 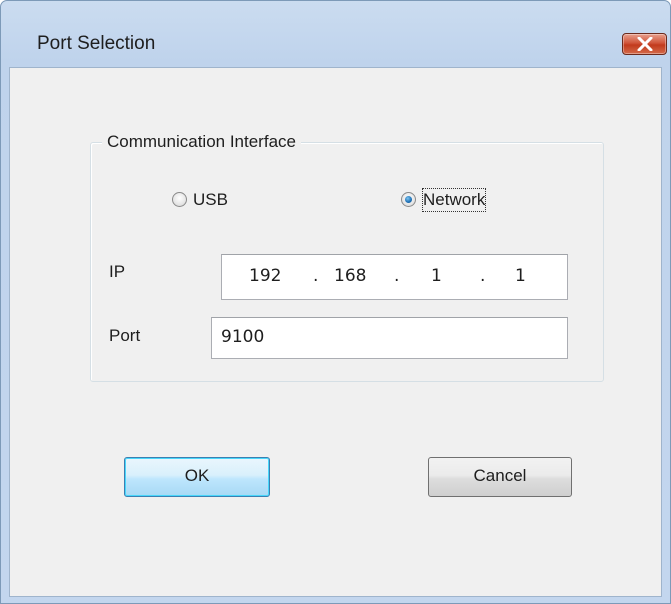 I want to click on ip-octet-4: 1, so click(x=520, y=276).